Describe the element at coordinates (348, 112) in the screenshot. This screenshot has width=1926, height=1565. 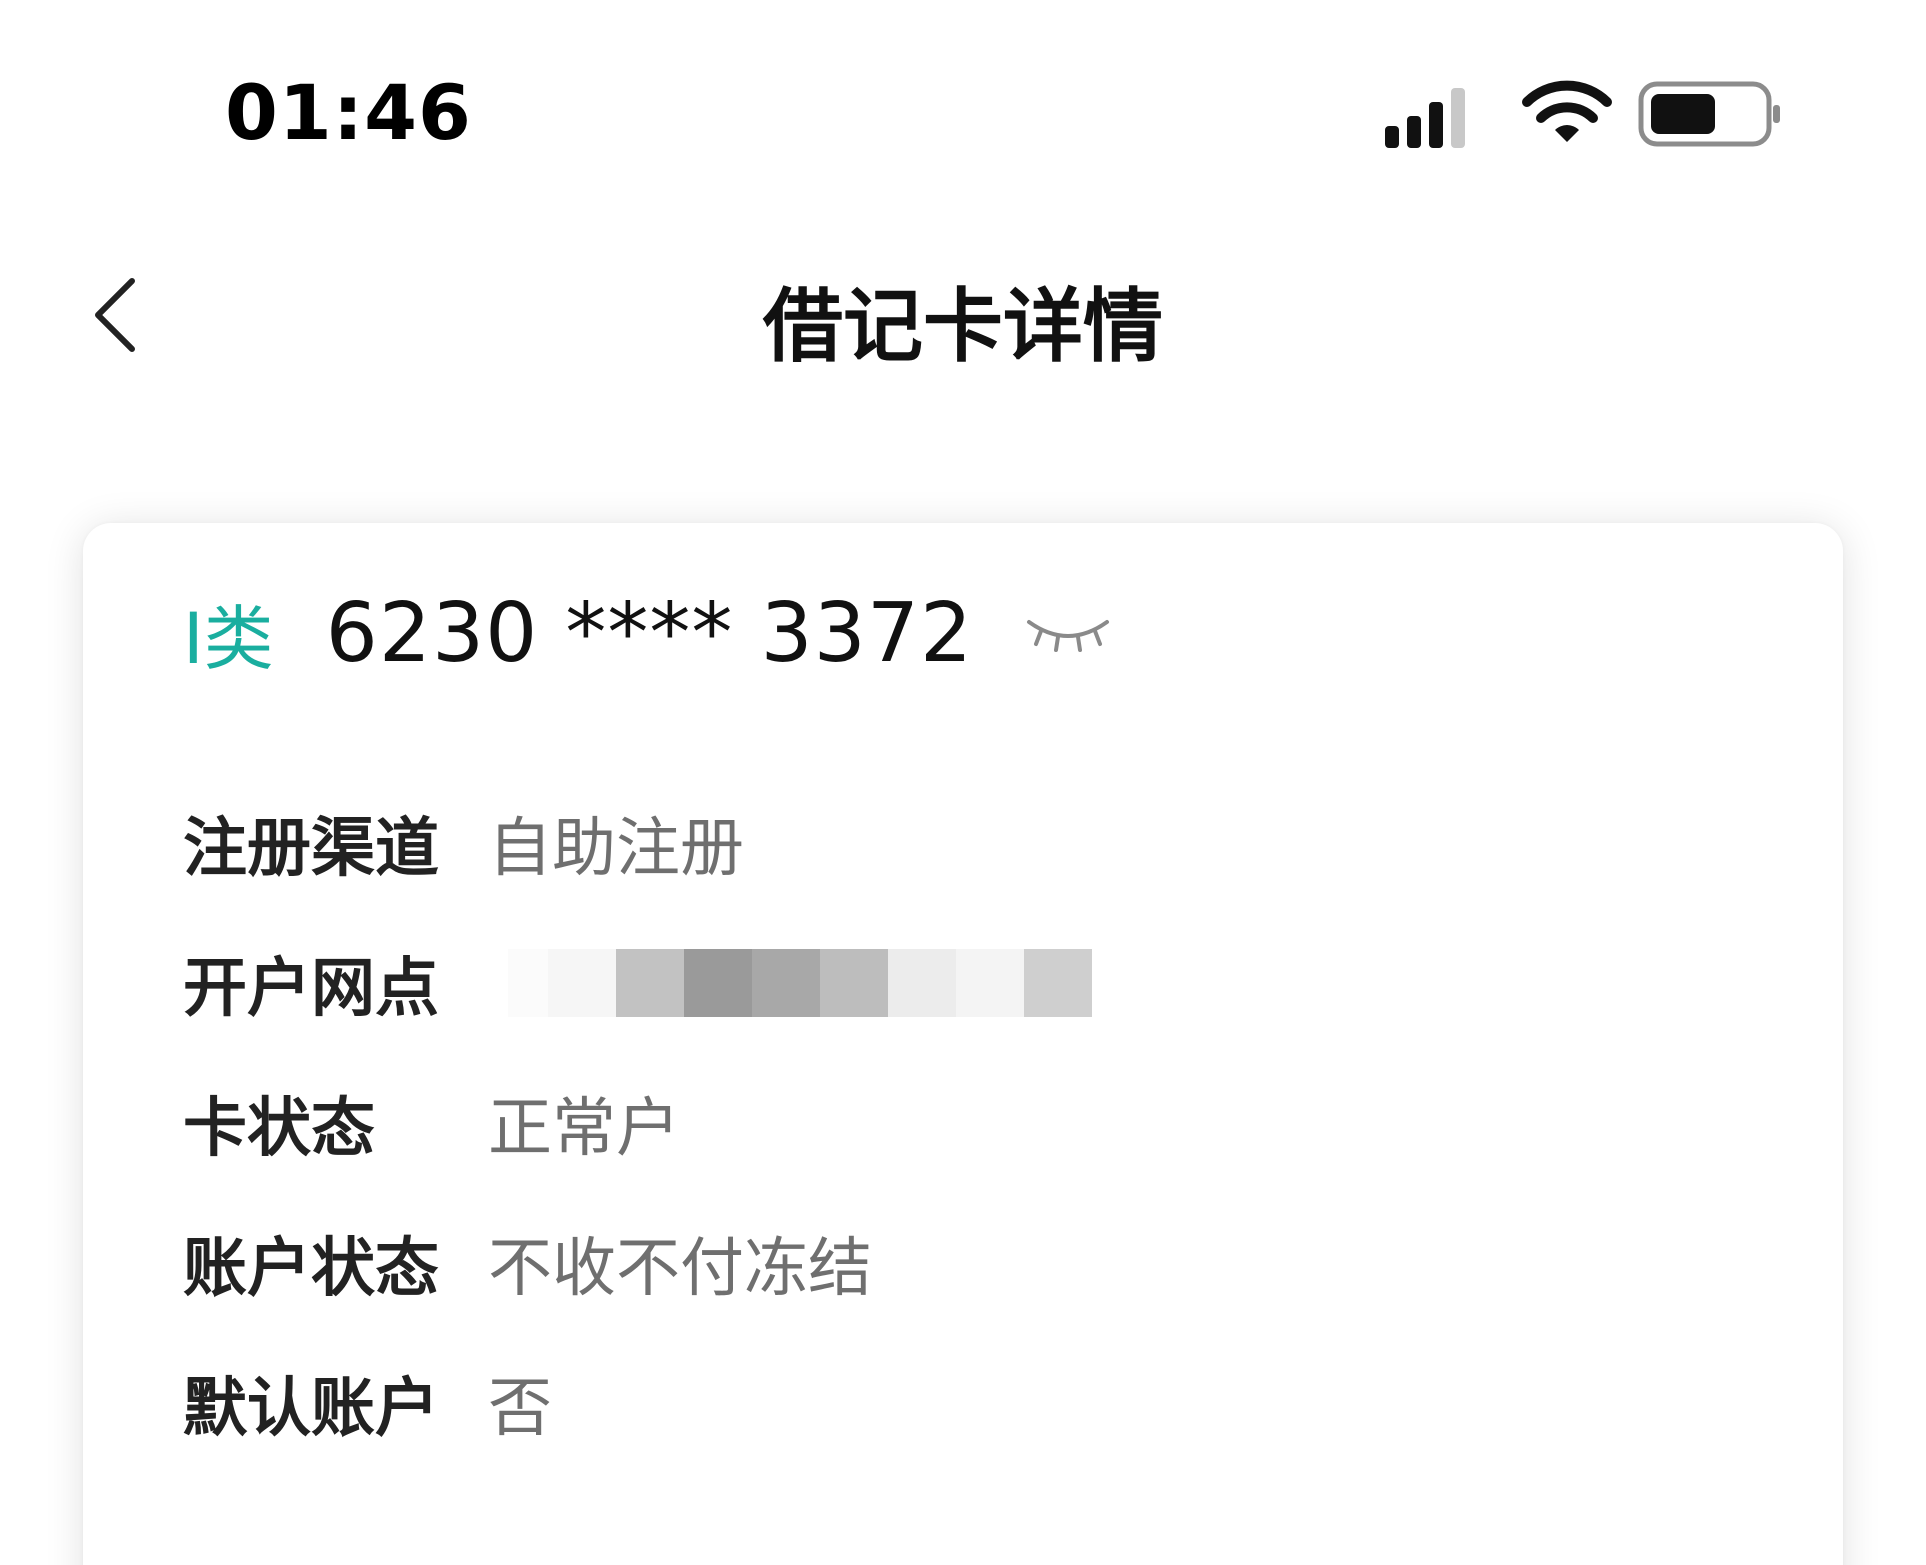
I see `status-time: 01:46` at that location.